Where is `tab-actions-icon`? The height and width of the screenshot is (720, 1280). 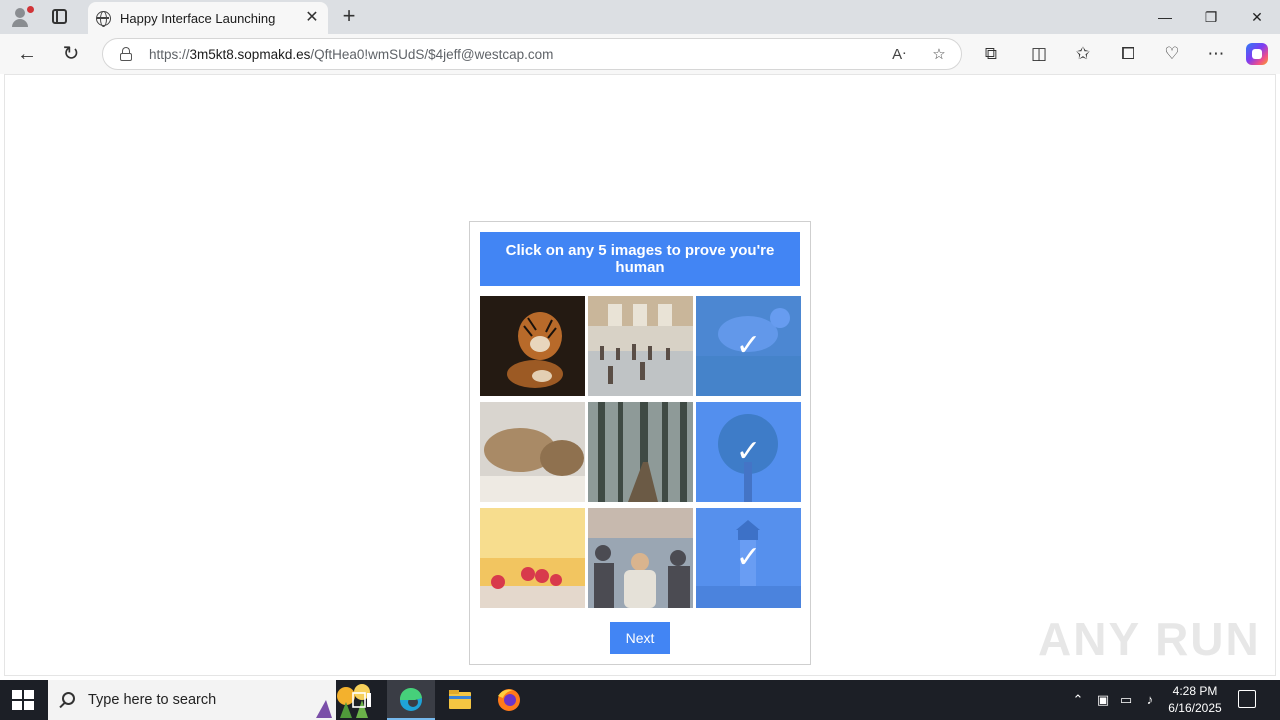 tab-actions-icon is located at coordinates (59, 16).